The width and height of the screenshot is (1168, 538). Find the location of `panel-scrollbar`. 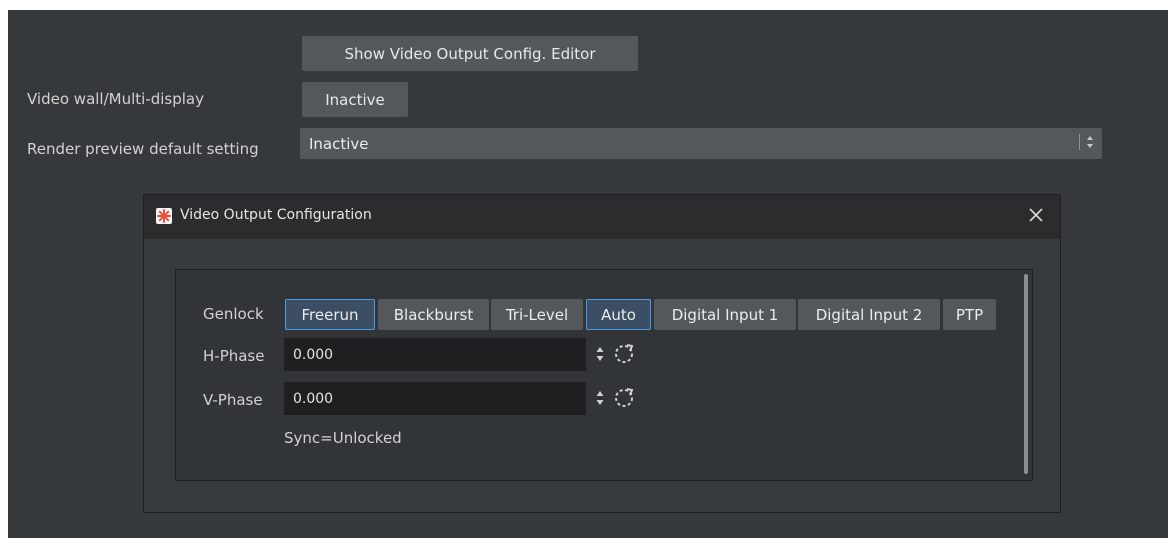

panel-scrollbar is located at coordinates (1026, 374).